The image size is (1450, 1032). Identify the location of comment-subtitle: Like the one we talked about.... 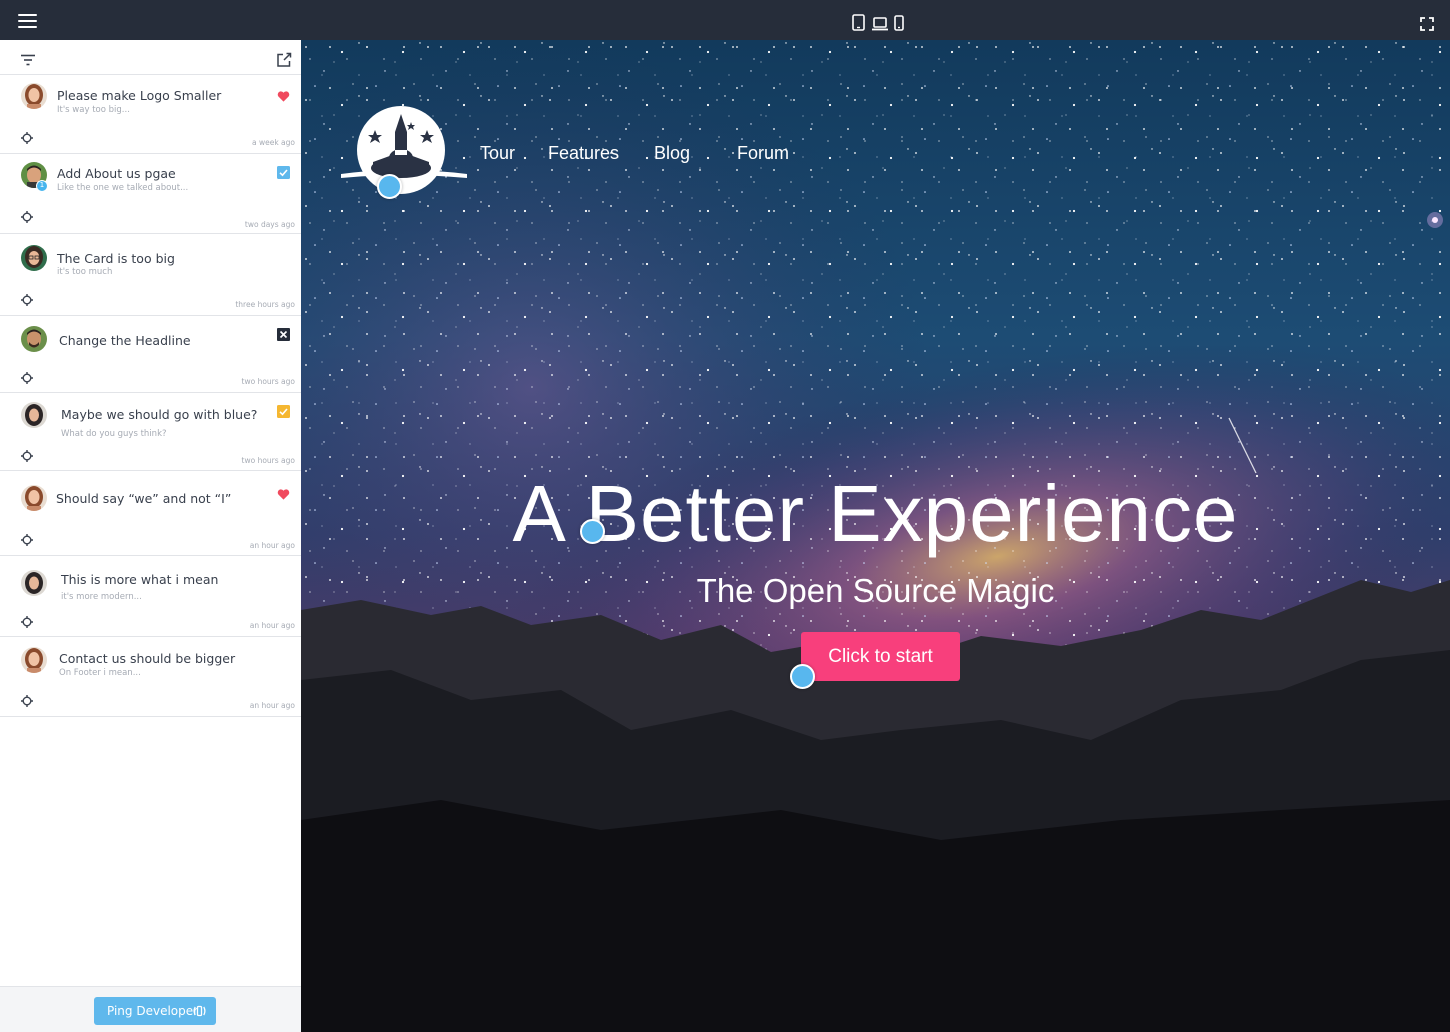
(123, 188).